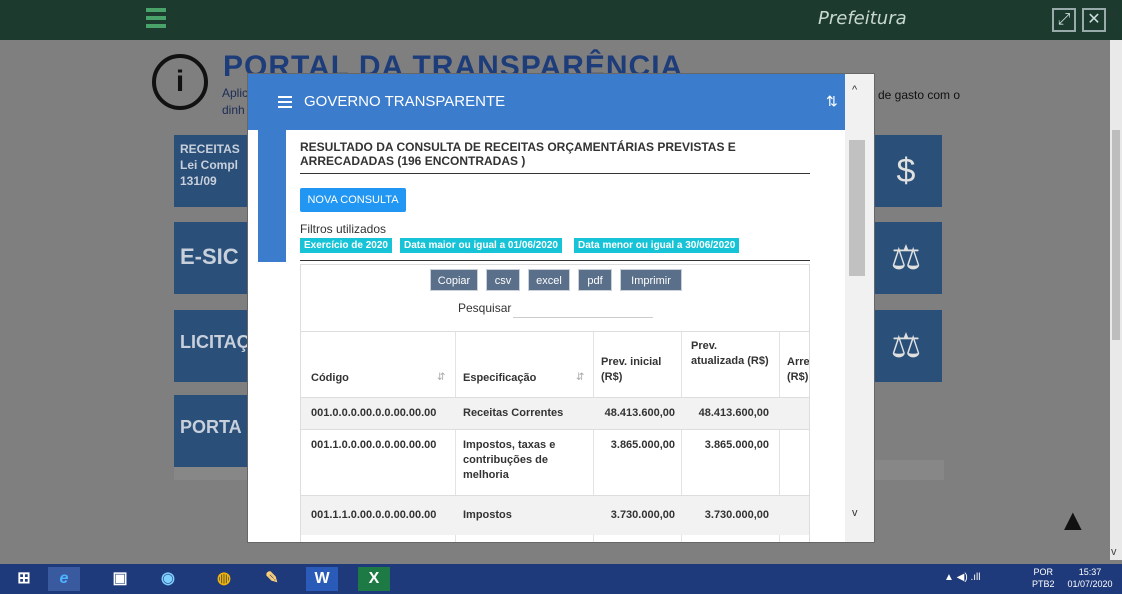  What do you see at coordinates (1073, 521) in the screenshot?
I see `scroll-to-top-icon: ▲` at bounding box center [1073, 521].